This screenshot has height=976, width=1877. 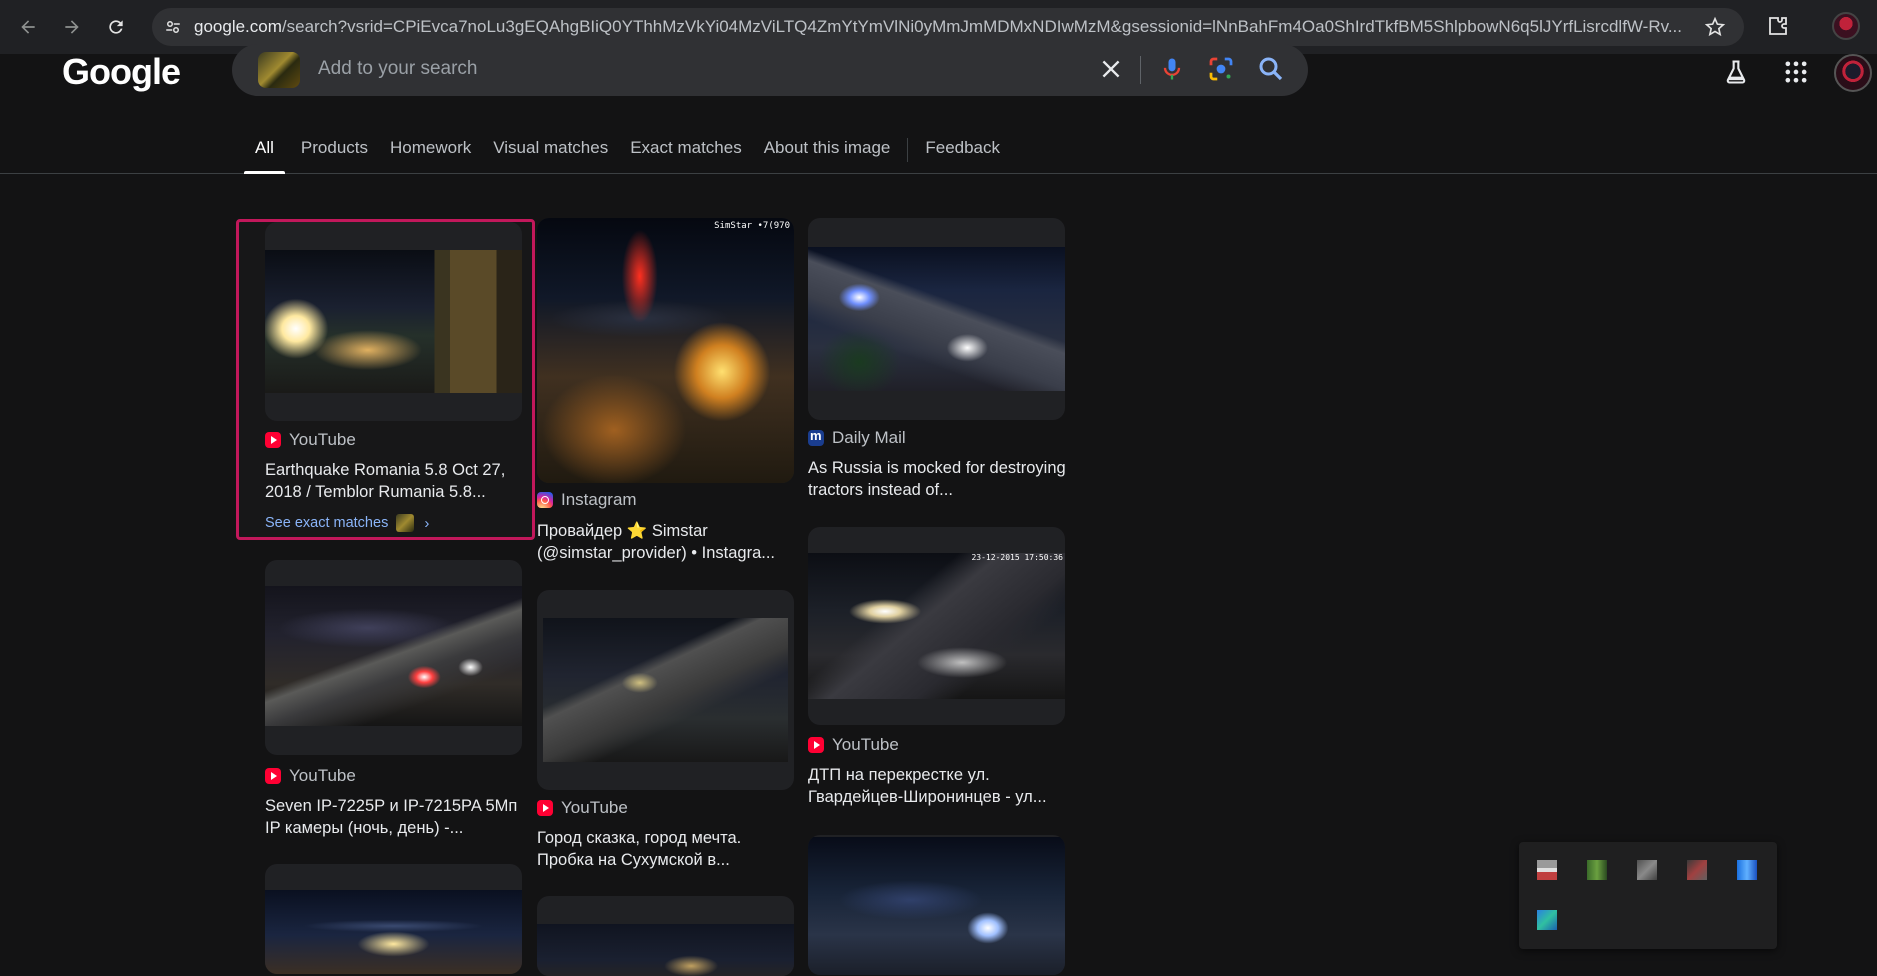 I want to click on search-divider, so click(x=1140, y=70).